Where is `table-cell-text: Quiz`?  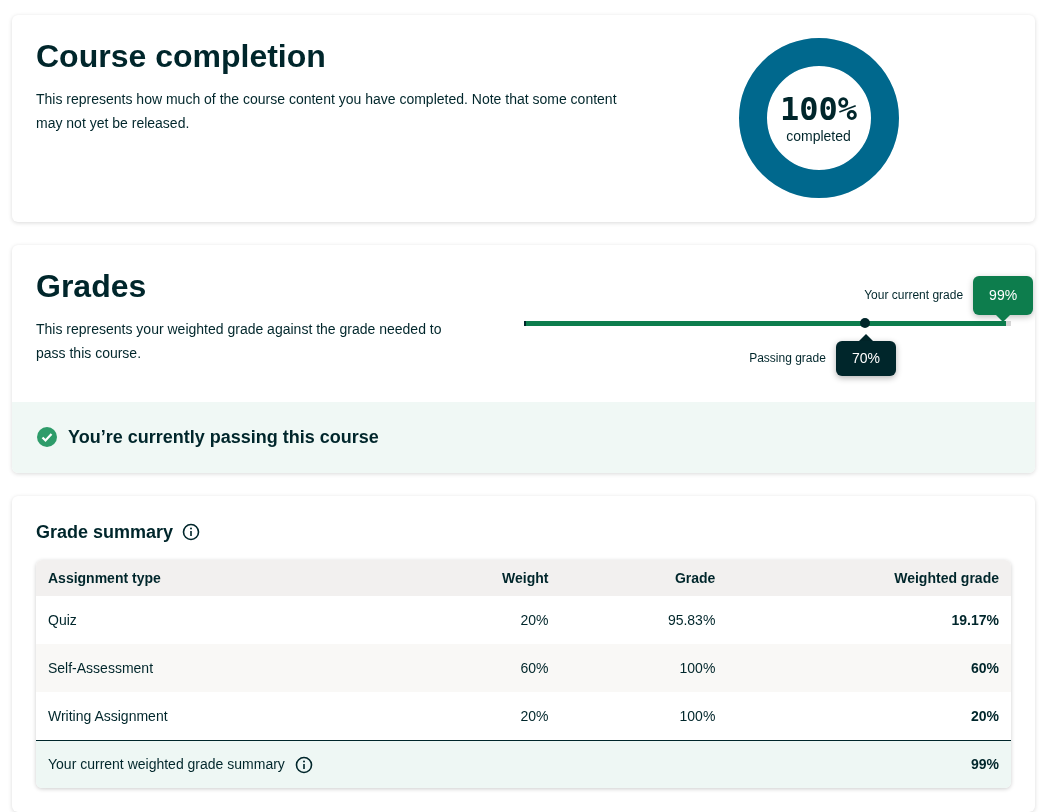
table-cell-text: Quiz is located at coordinates (63, 620).